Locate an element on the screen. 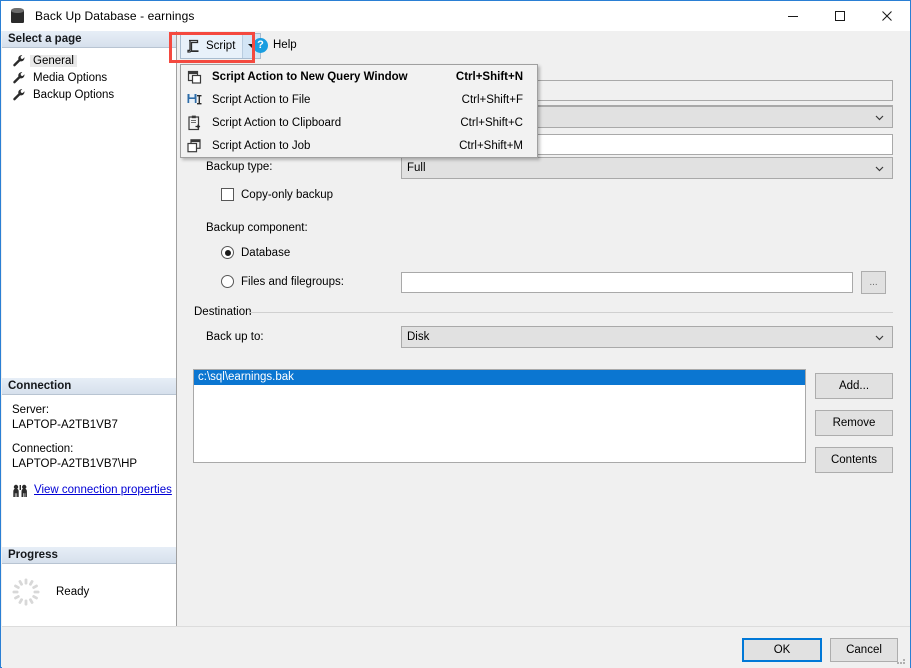  ok-button: OK is located at coordinates (782, 650).